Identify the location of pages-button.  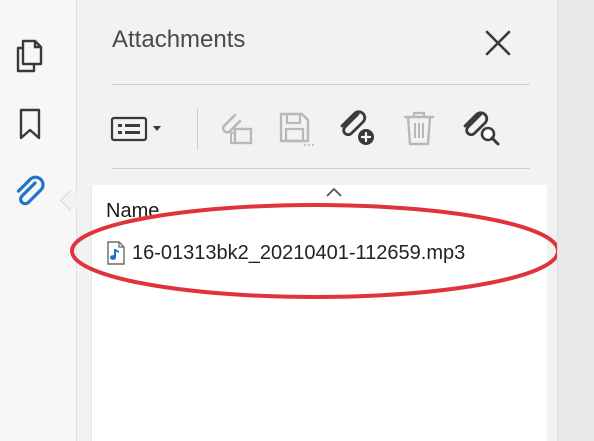
(30, 56).